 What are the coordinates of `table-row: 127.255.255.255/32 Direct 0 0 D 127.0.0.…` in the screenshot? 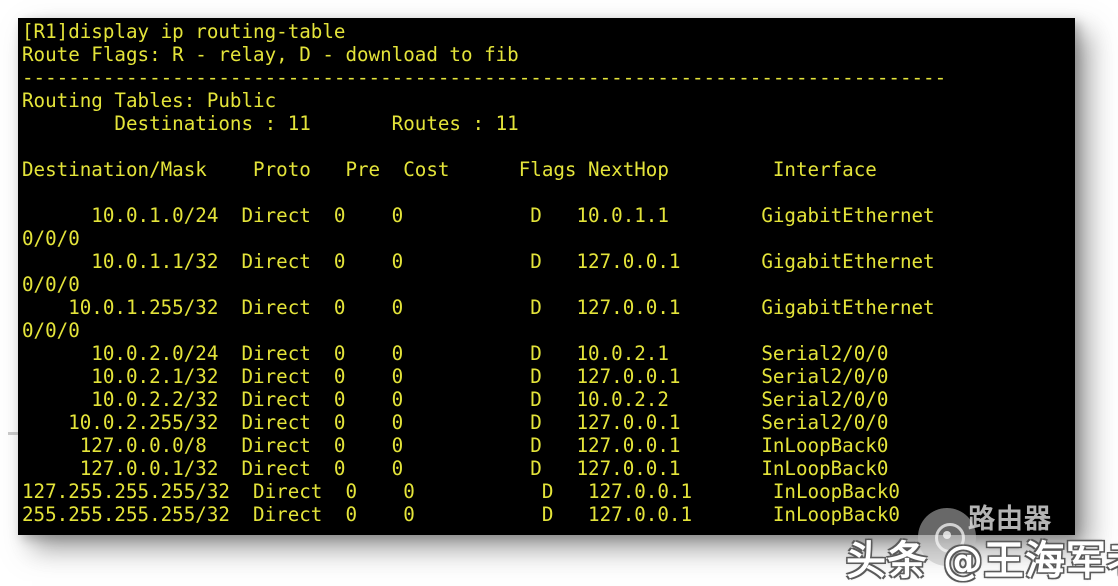 It's located at (461, 491).